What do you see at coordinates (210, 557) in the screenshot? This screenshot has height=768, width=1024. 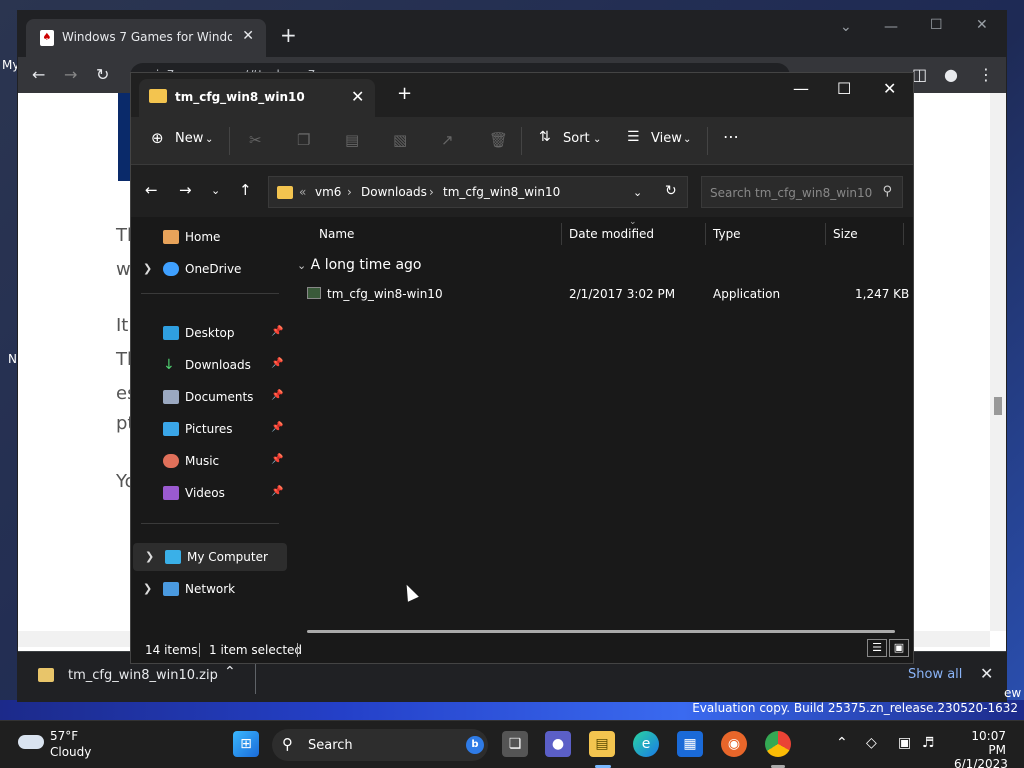 I see `nav-item-my-computer: ❯ My Computer` at bounding box center [210, 557].